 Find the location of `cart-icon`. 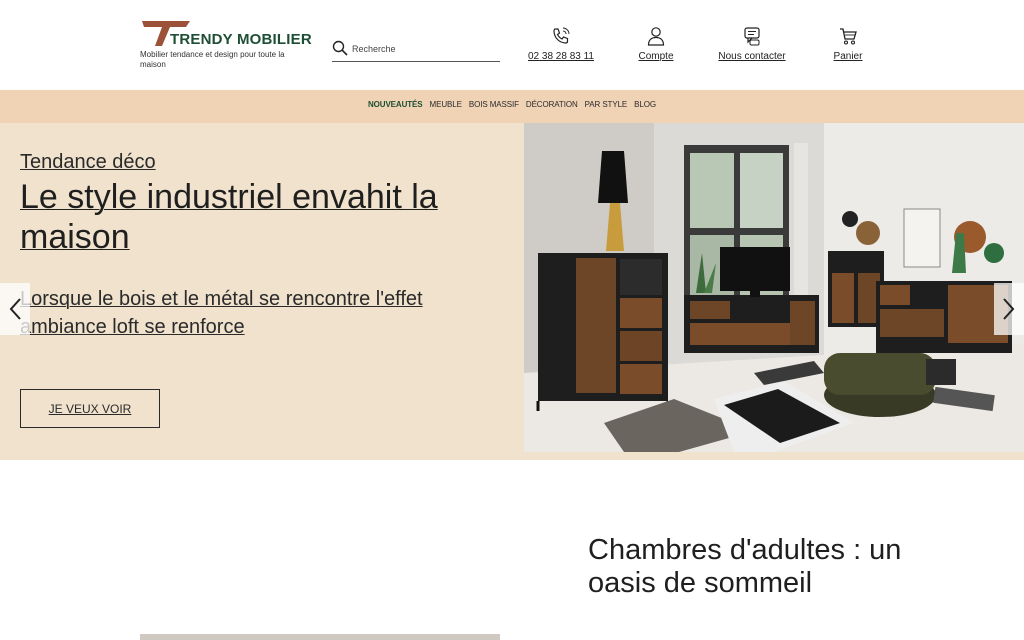

cart-icon is located at coordinates (848, 36).